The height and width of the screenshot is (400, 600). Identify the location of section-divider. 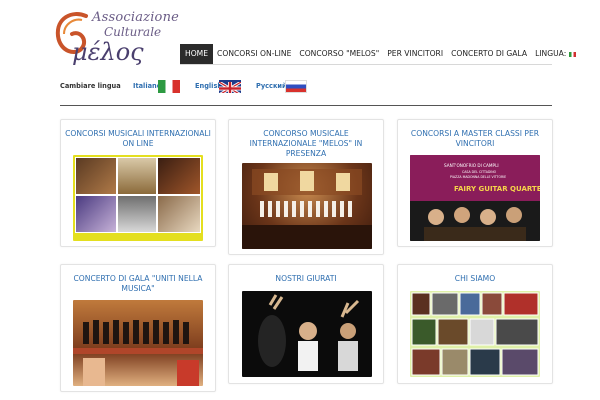
(306, 105).